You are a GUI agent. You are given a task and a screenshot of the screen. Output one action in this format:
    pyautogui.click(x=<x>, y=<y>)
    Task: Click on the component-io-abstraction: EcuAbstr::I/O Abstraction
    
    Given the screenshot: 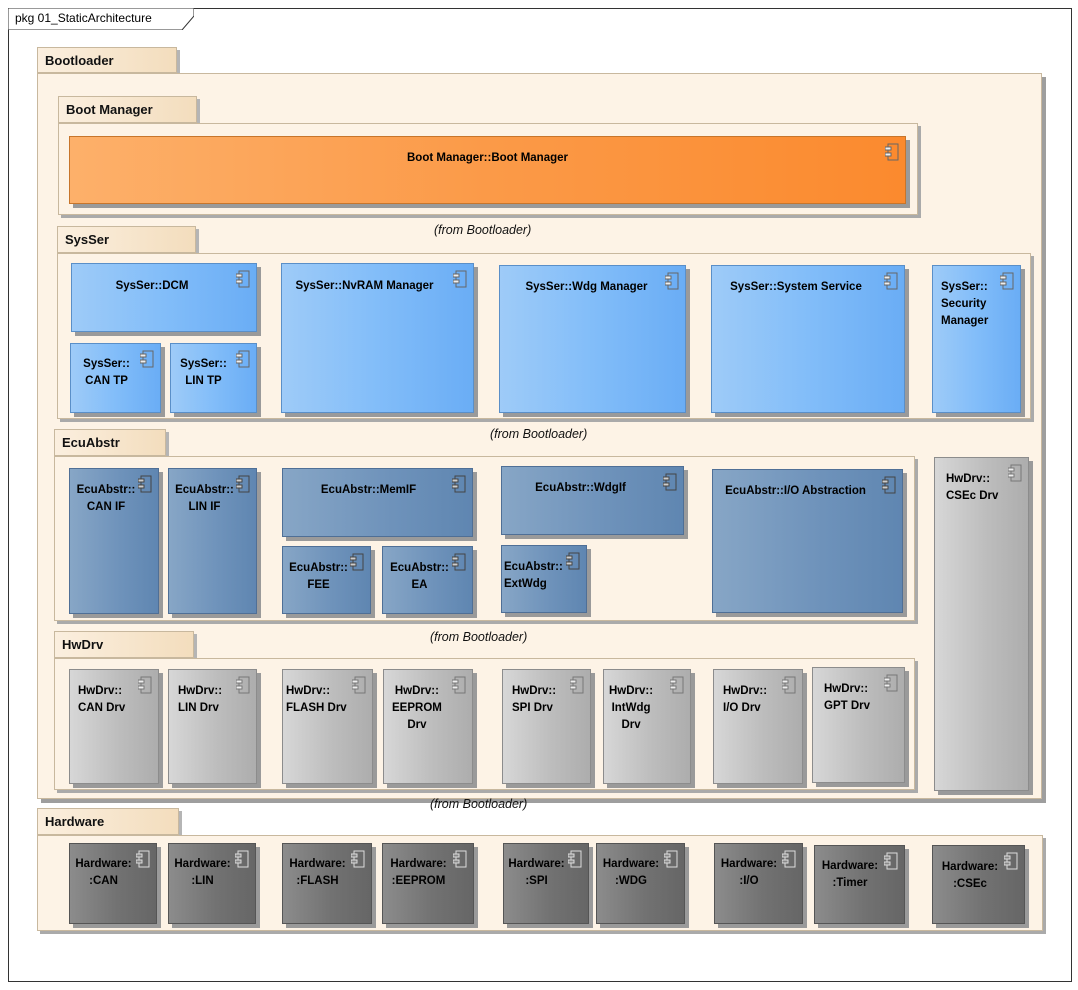 What is the action you would take?
    pyautogui.click(x=807, y=541)
    